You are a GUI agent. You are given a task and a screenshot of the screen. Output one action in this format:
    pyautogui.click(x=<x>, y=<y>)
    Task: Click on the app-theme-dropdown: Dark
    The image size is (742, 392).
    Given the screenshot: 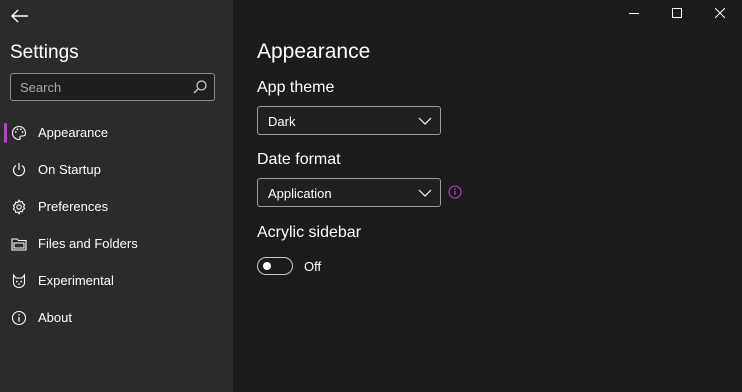 What is the action you would take?
    pyautogui.click(x=349, y=120)
    